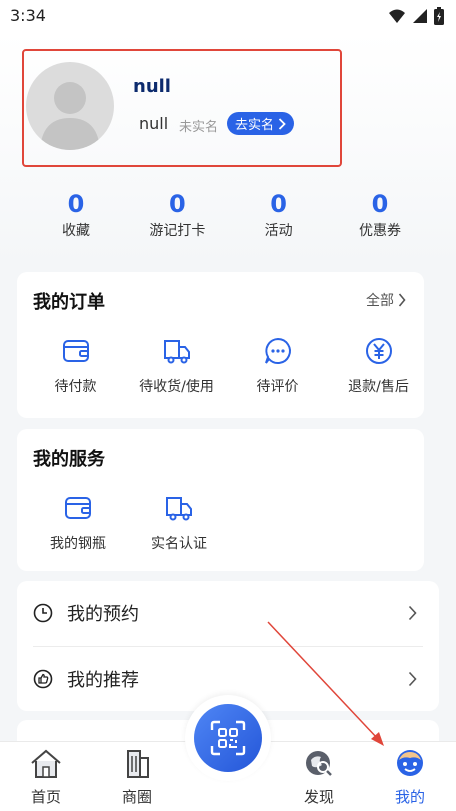  Describe the element at coordinates (176, 387) in the screenshot. I see `order-item-label: 待收货/使用` at that location.